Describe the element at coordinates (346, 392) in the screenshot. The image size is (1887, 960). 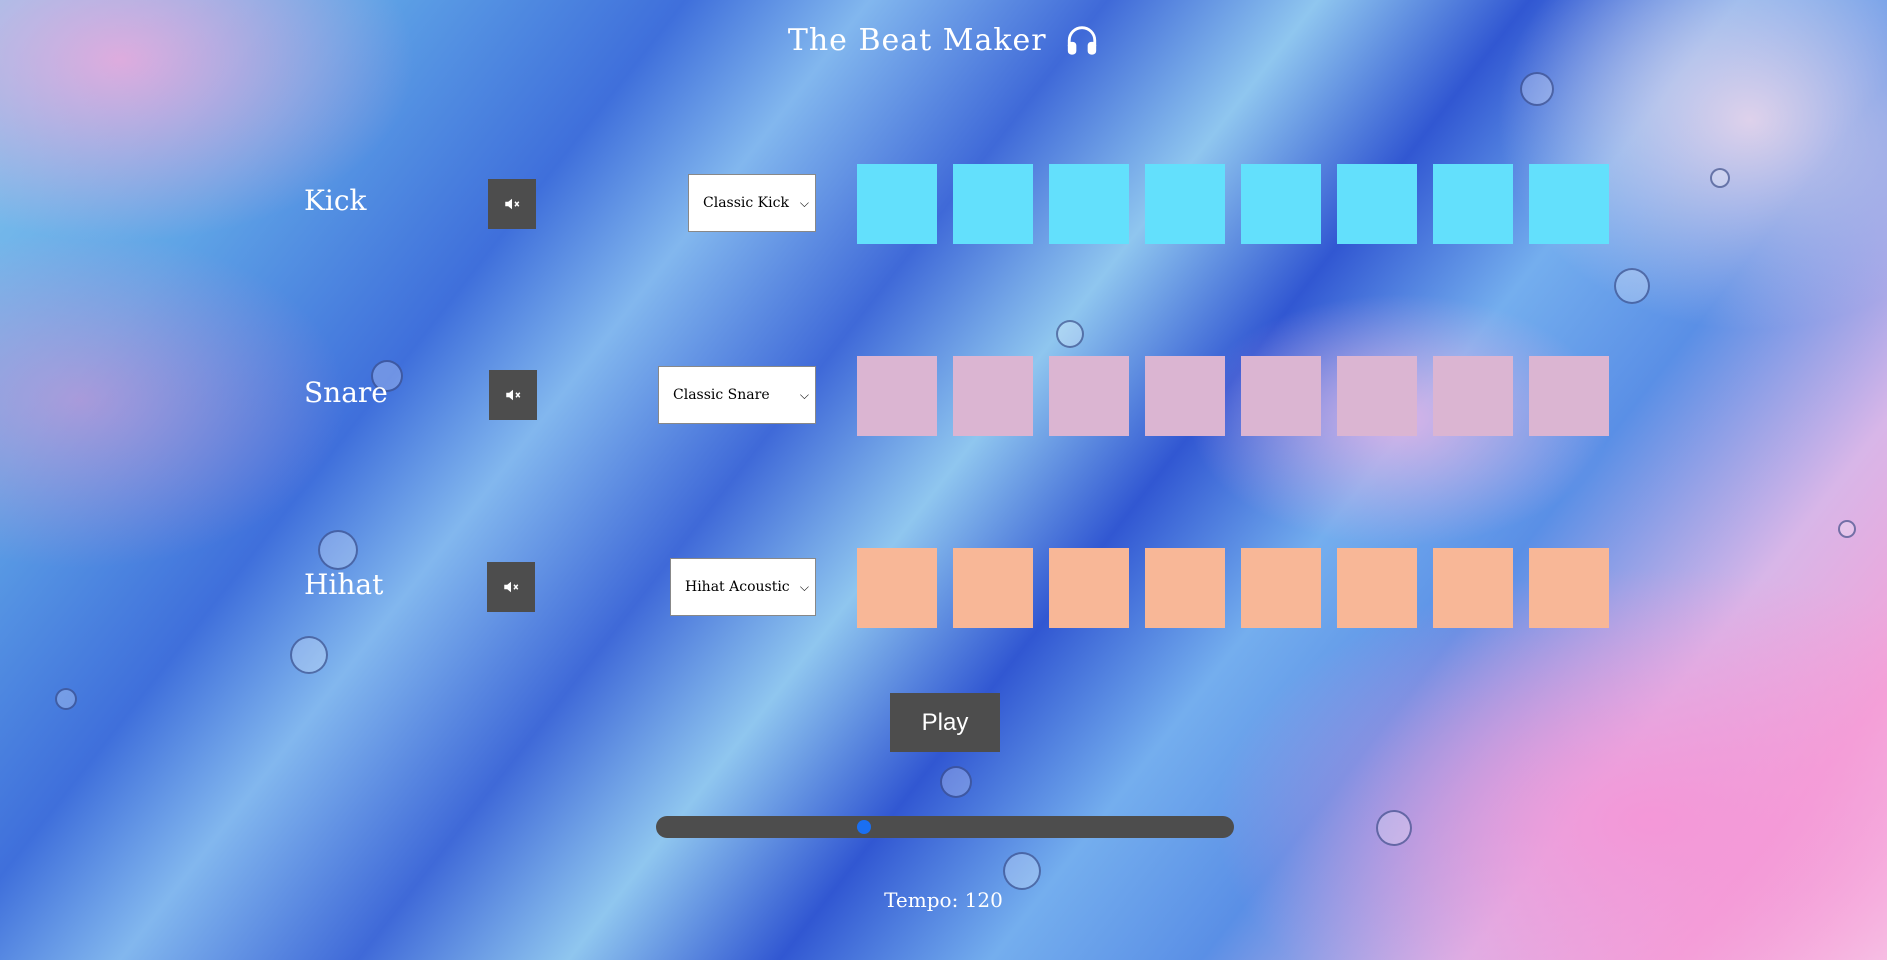
I see `track-label-snare: Snare` at that location.